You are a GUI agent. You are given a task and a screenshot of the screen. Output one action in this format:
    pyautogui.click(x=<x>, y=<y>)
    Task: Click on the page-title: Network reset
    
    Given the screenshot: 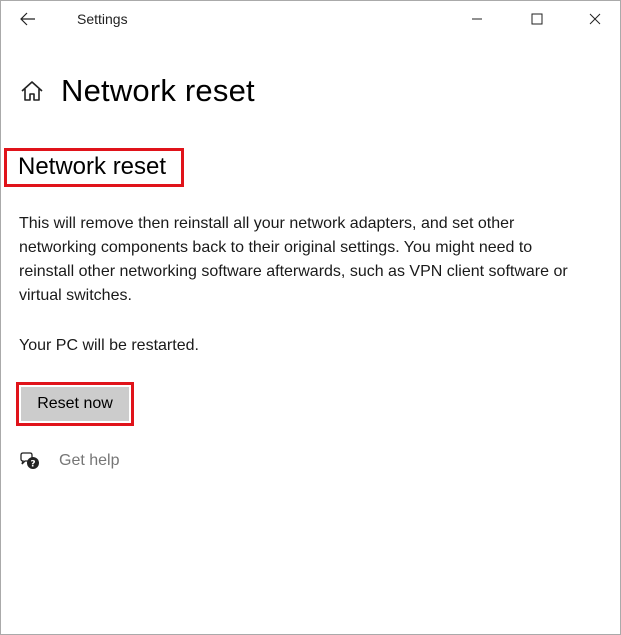 What is the action you would take?
    pyautogui.click(x=158, y=90)
    